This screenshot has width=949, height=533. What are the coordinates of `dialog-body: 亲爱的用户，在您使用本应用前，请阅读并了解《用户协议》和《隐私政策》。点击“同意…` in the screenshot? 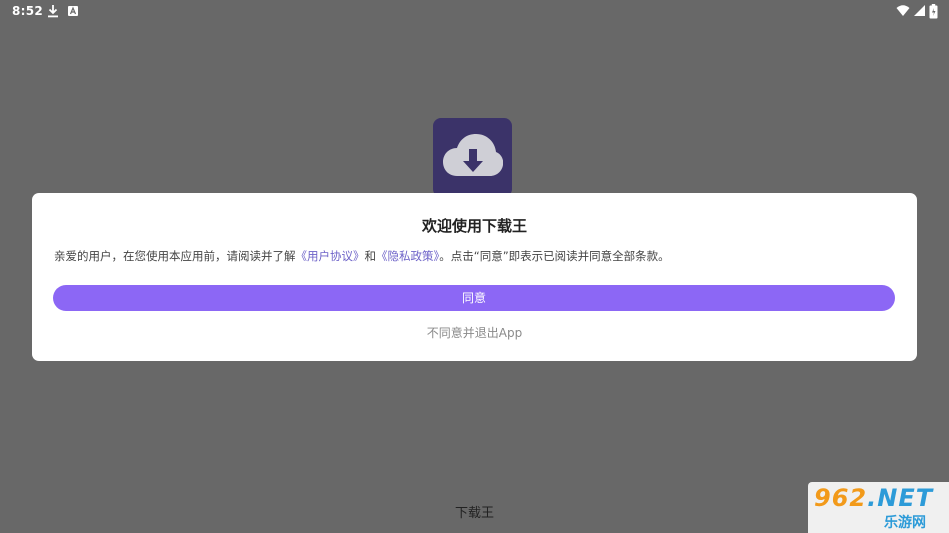 It's located at (479, 256).